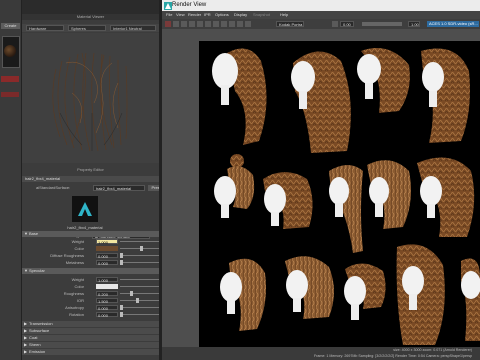 The width and height of the screenshot is (480, 360). Describe the element at coordinates (224, 24) in the screenshot. I see `rgb-channel-button` at that location.